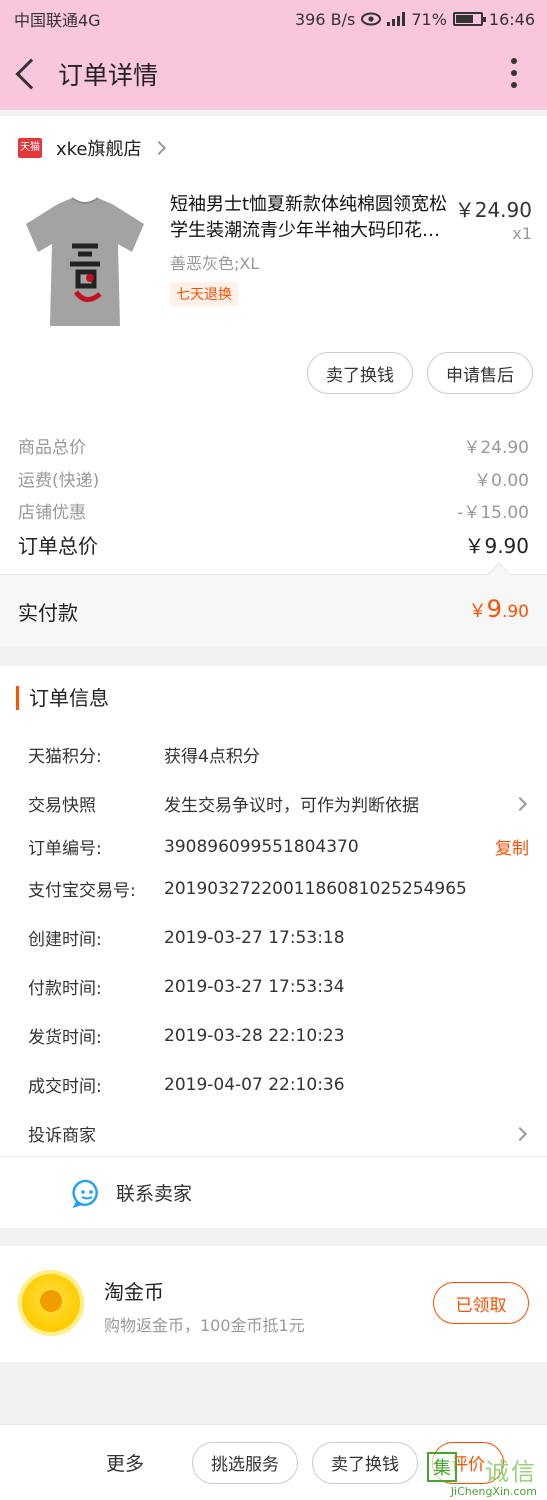  What do you see at coordinates (493, 1491) in the screenshot?
I see `watermark-url: JiChengXin.com` at bounding box center [493, 1491].